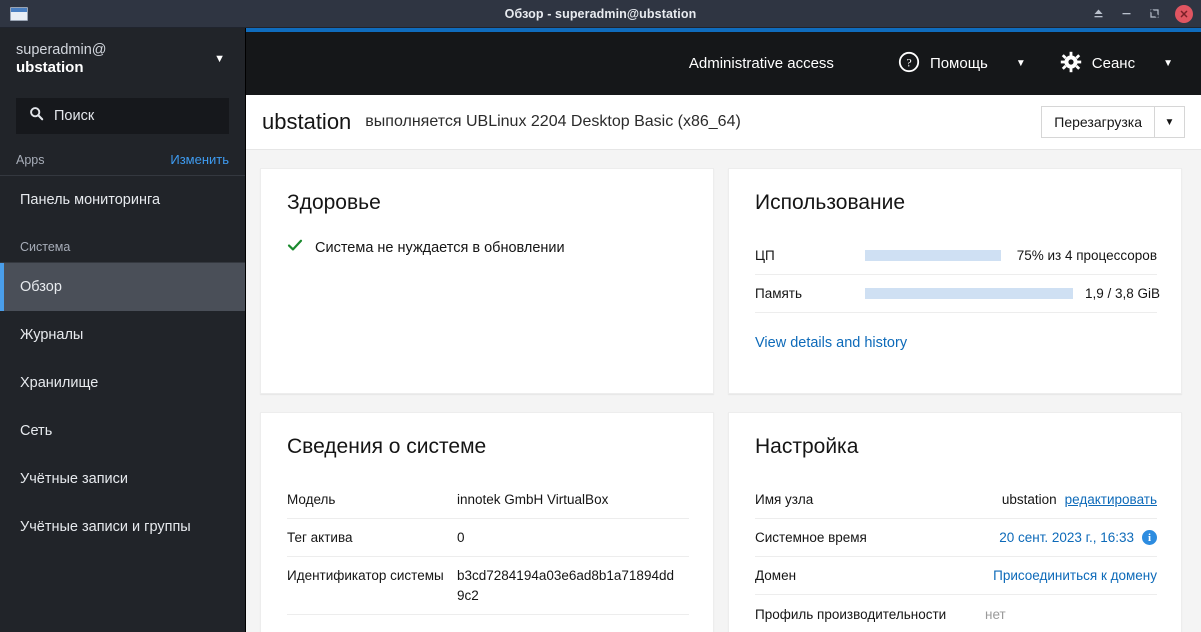  I want to click on table-row: Модель innotek GmbH VirtualBox, so click(488, 500).